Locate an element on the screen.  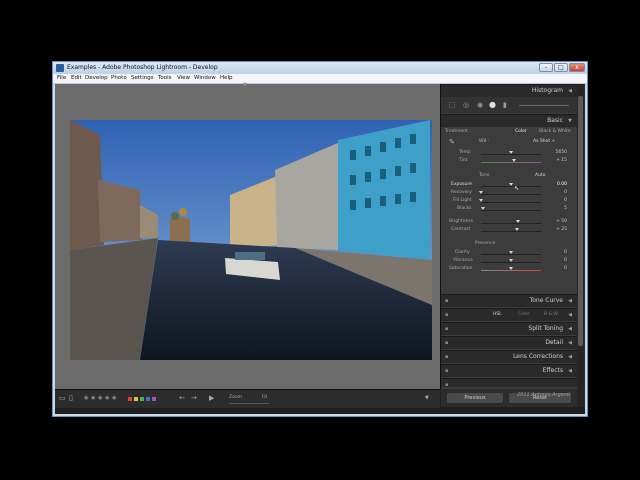
menu-photo: Photo is located at coordinates (119, 78).